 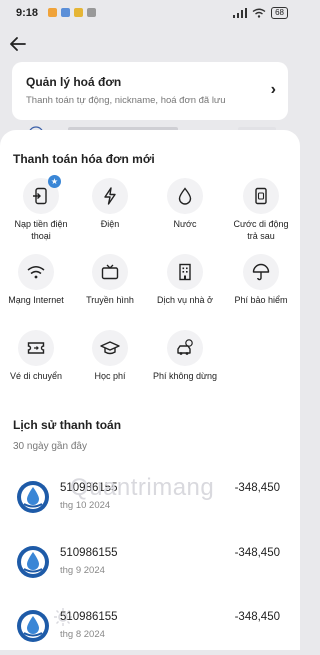 What do you see at coordinates (150, 568) in the screenshot?
I see `transaction-row: 510986155 thg 9 2024 -348,450` at bounding box center [150, 568].